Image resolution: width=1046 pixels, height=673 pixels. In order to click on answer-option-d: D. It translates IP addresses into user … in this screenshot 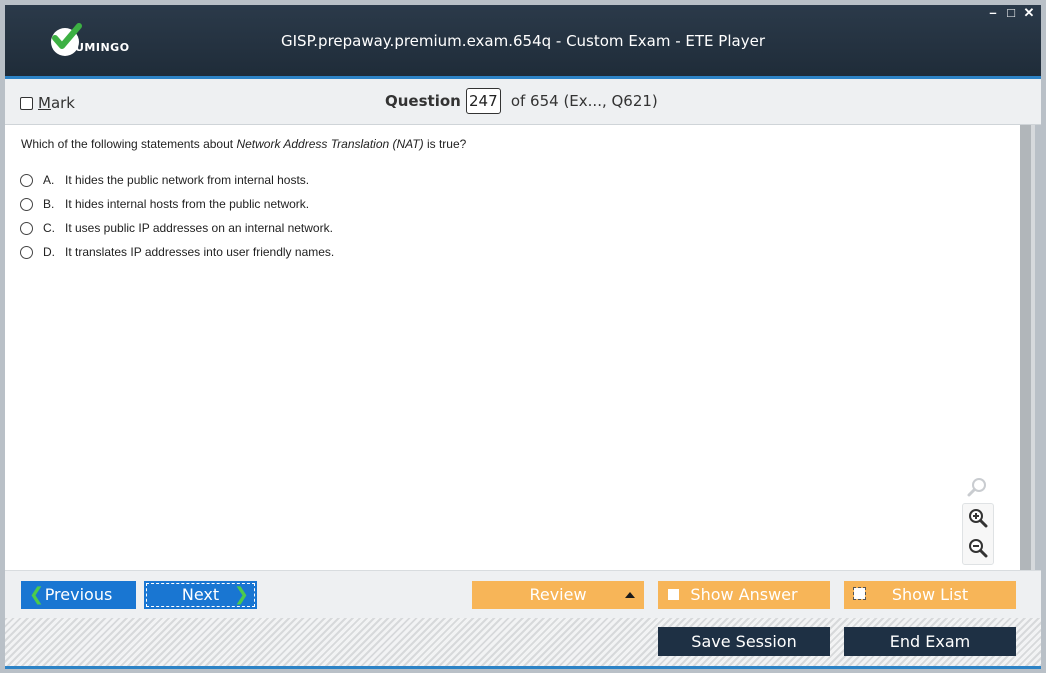, I will do `click(177, 252)`.